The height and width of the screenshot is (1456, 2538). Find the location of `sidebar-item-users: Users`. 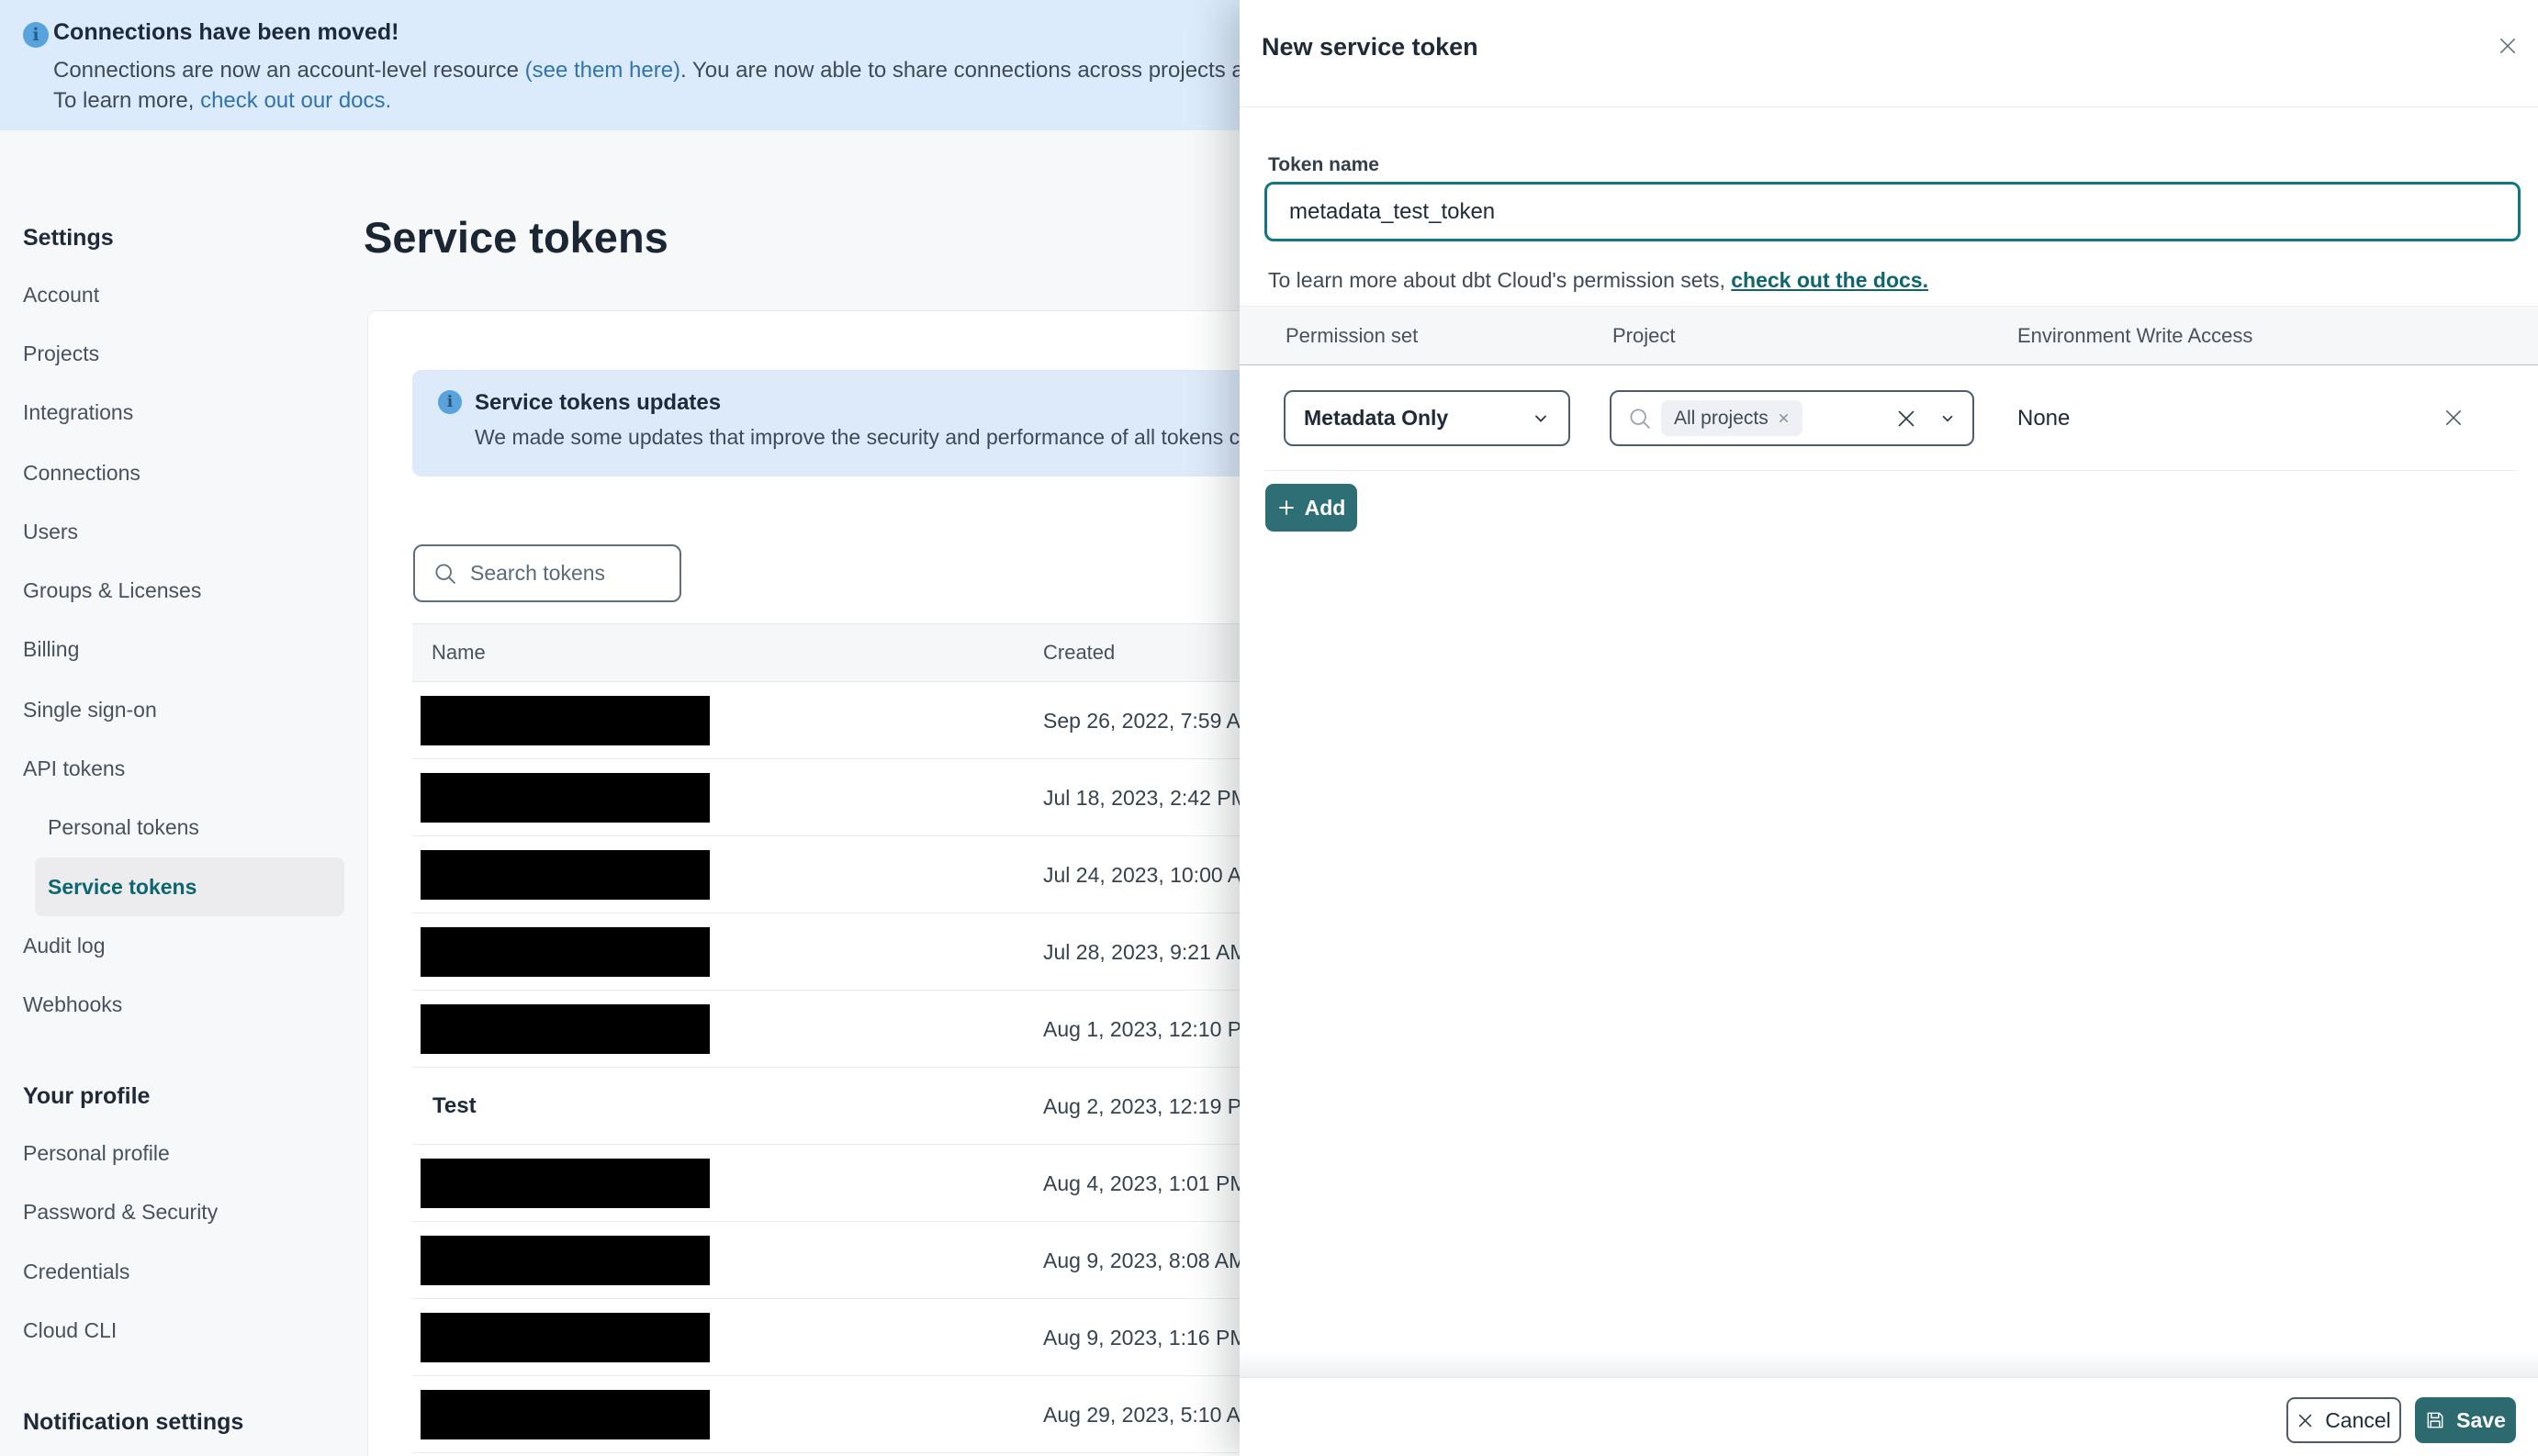

sidebar-item-users: Users is located at coordinates (51, 531).